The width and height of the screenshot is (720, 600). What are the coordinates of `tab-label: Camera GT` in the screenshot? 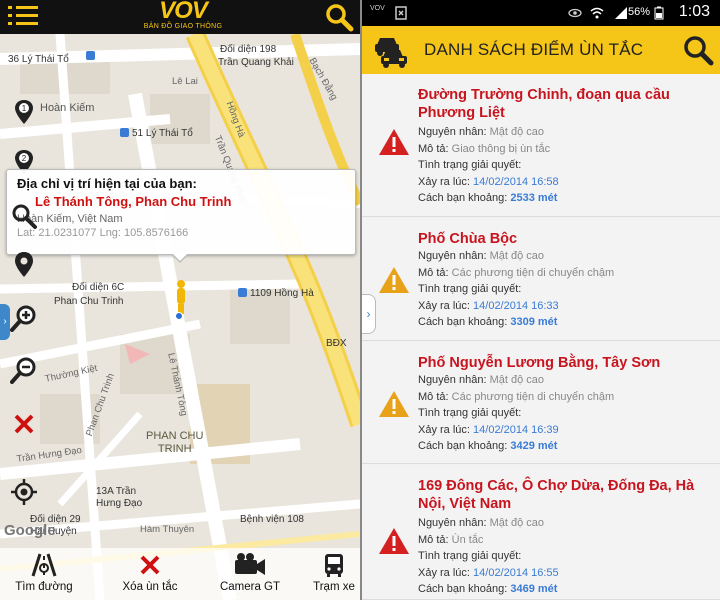 It's located at (250, 587).